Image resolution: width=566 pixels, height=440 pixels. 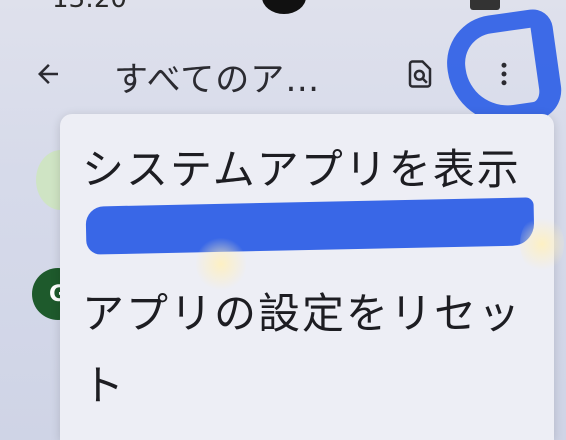 I want to click on menu-item-show-system-apps: システムアプリを表示, so click(x=307, y=170).